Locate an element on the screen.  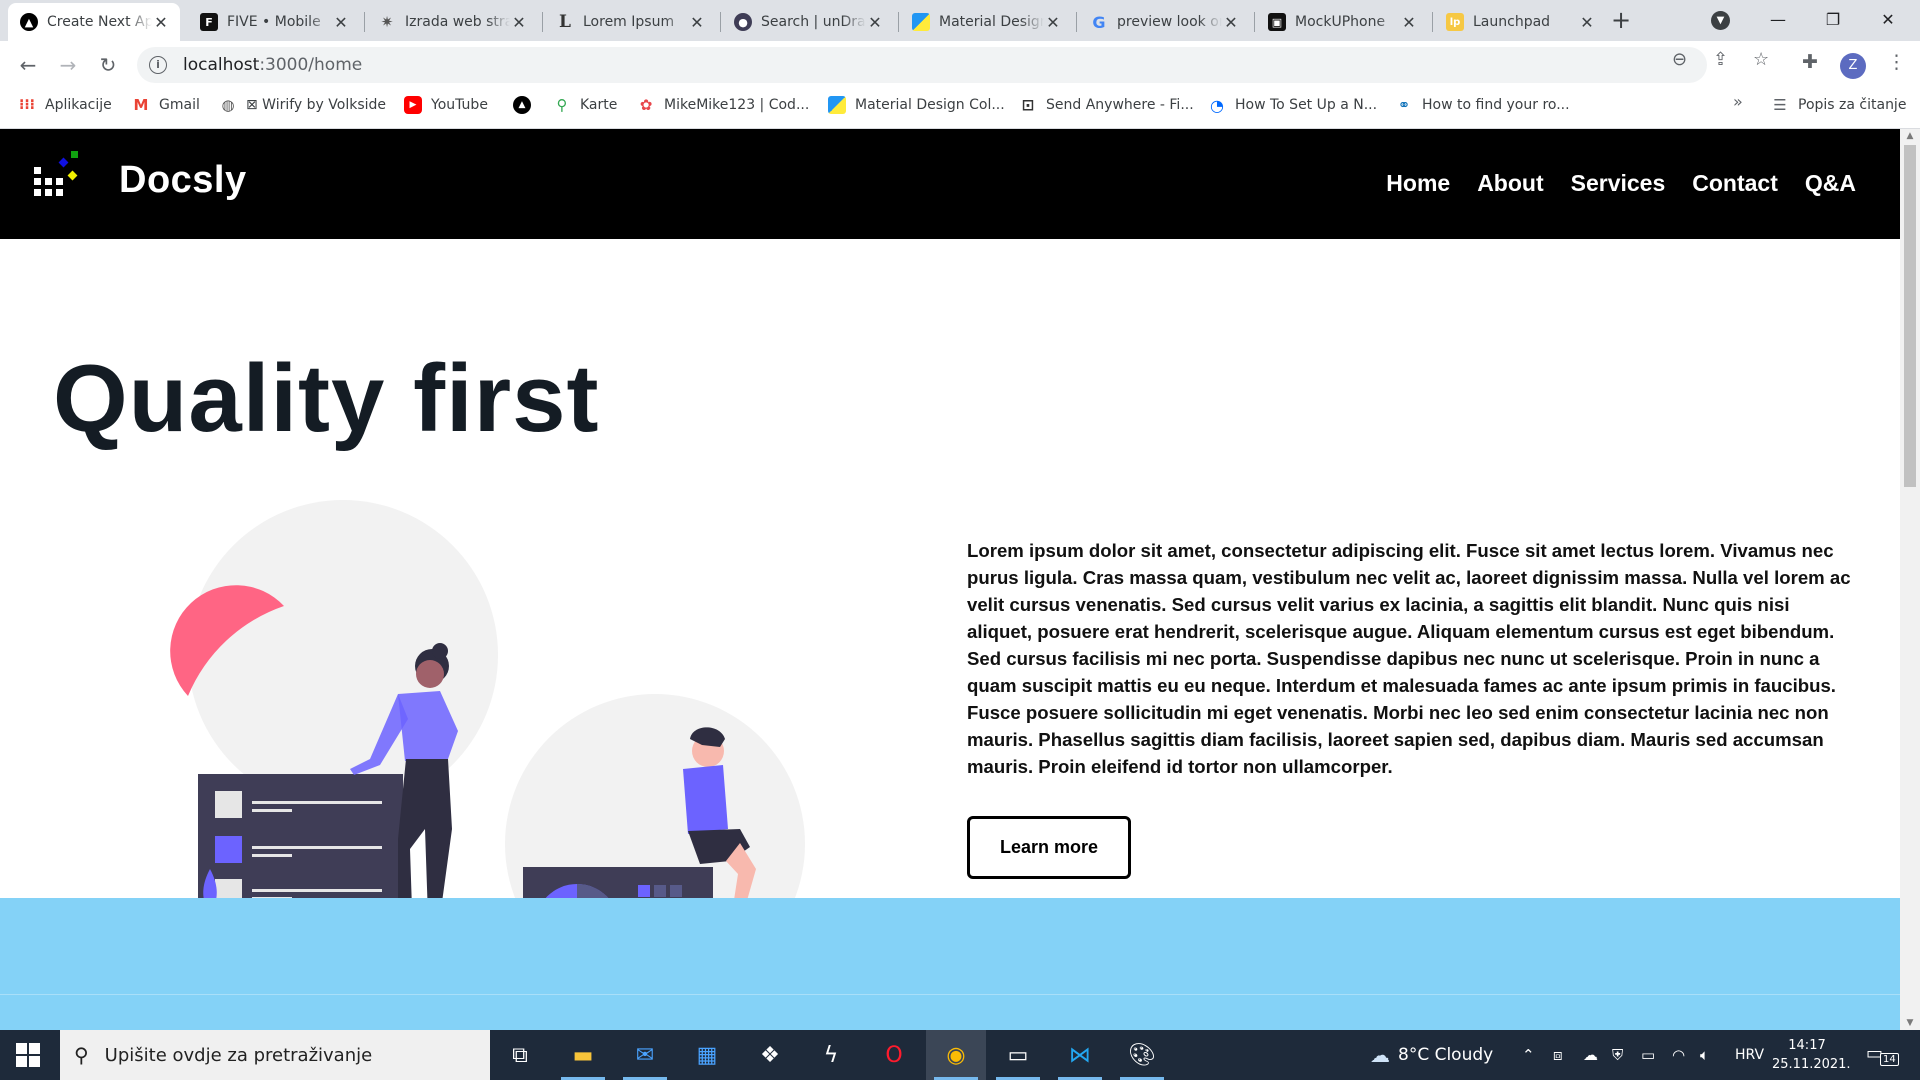
minimize-icon: — is located at coordinates (1778, 20).